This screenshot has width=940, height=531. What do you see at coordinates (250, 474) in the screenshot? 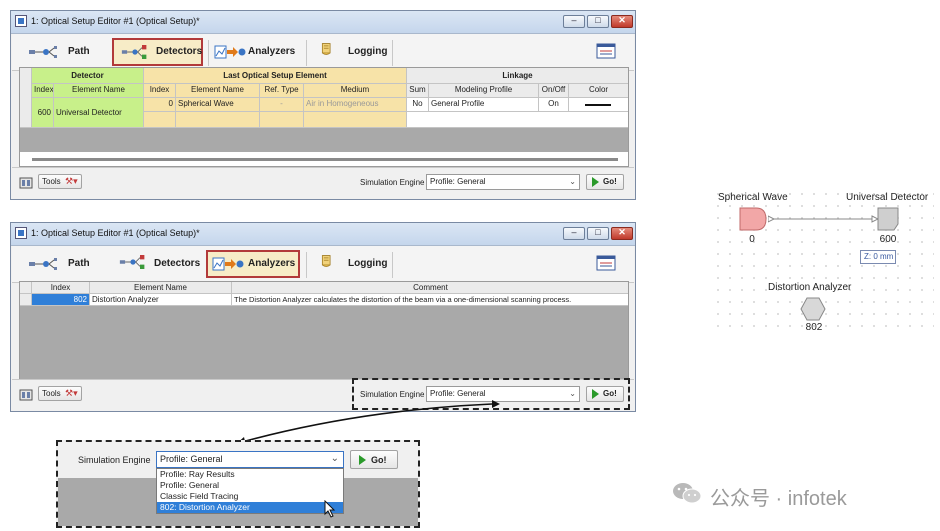
I see `dropdown-option-ray-results: Profile: Ray Results` at bounding box center [250, 474].